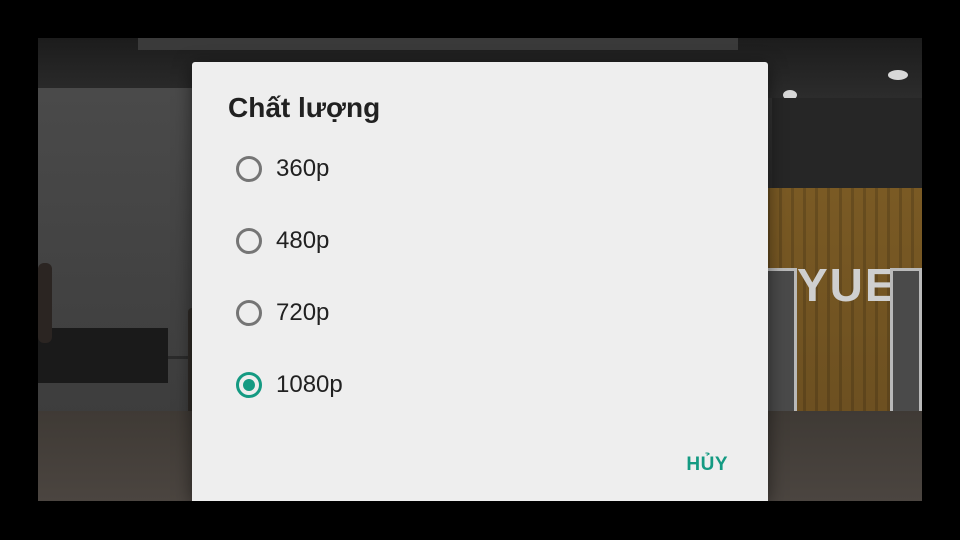 This screenshot has height=540, width=960. Describe the element at coordinates (249, 385) in the screenshot. I see `radio-checked-icon` at that location.